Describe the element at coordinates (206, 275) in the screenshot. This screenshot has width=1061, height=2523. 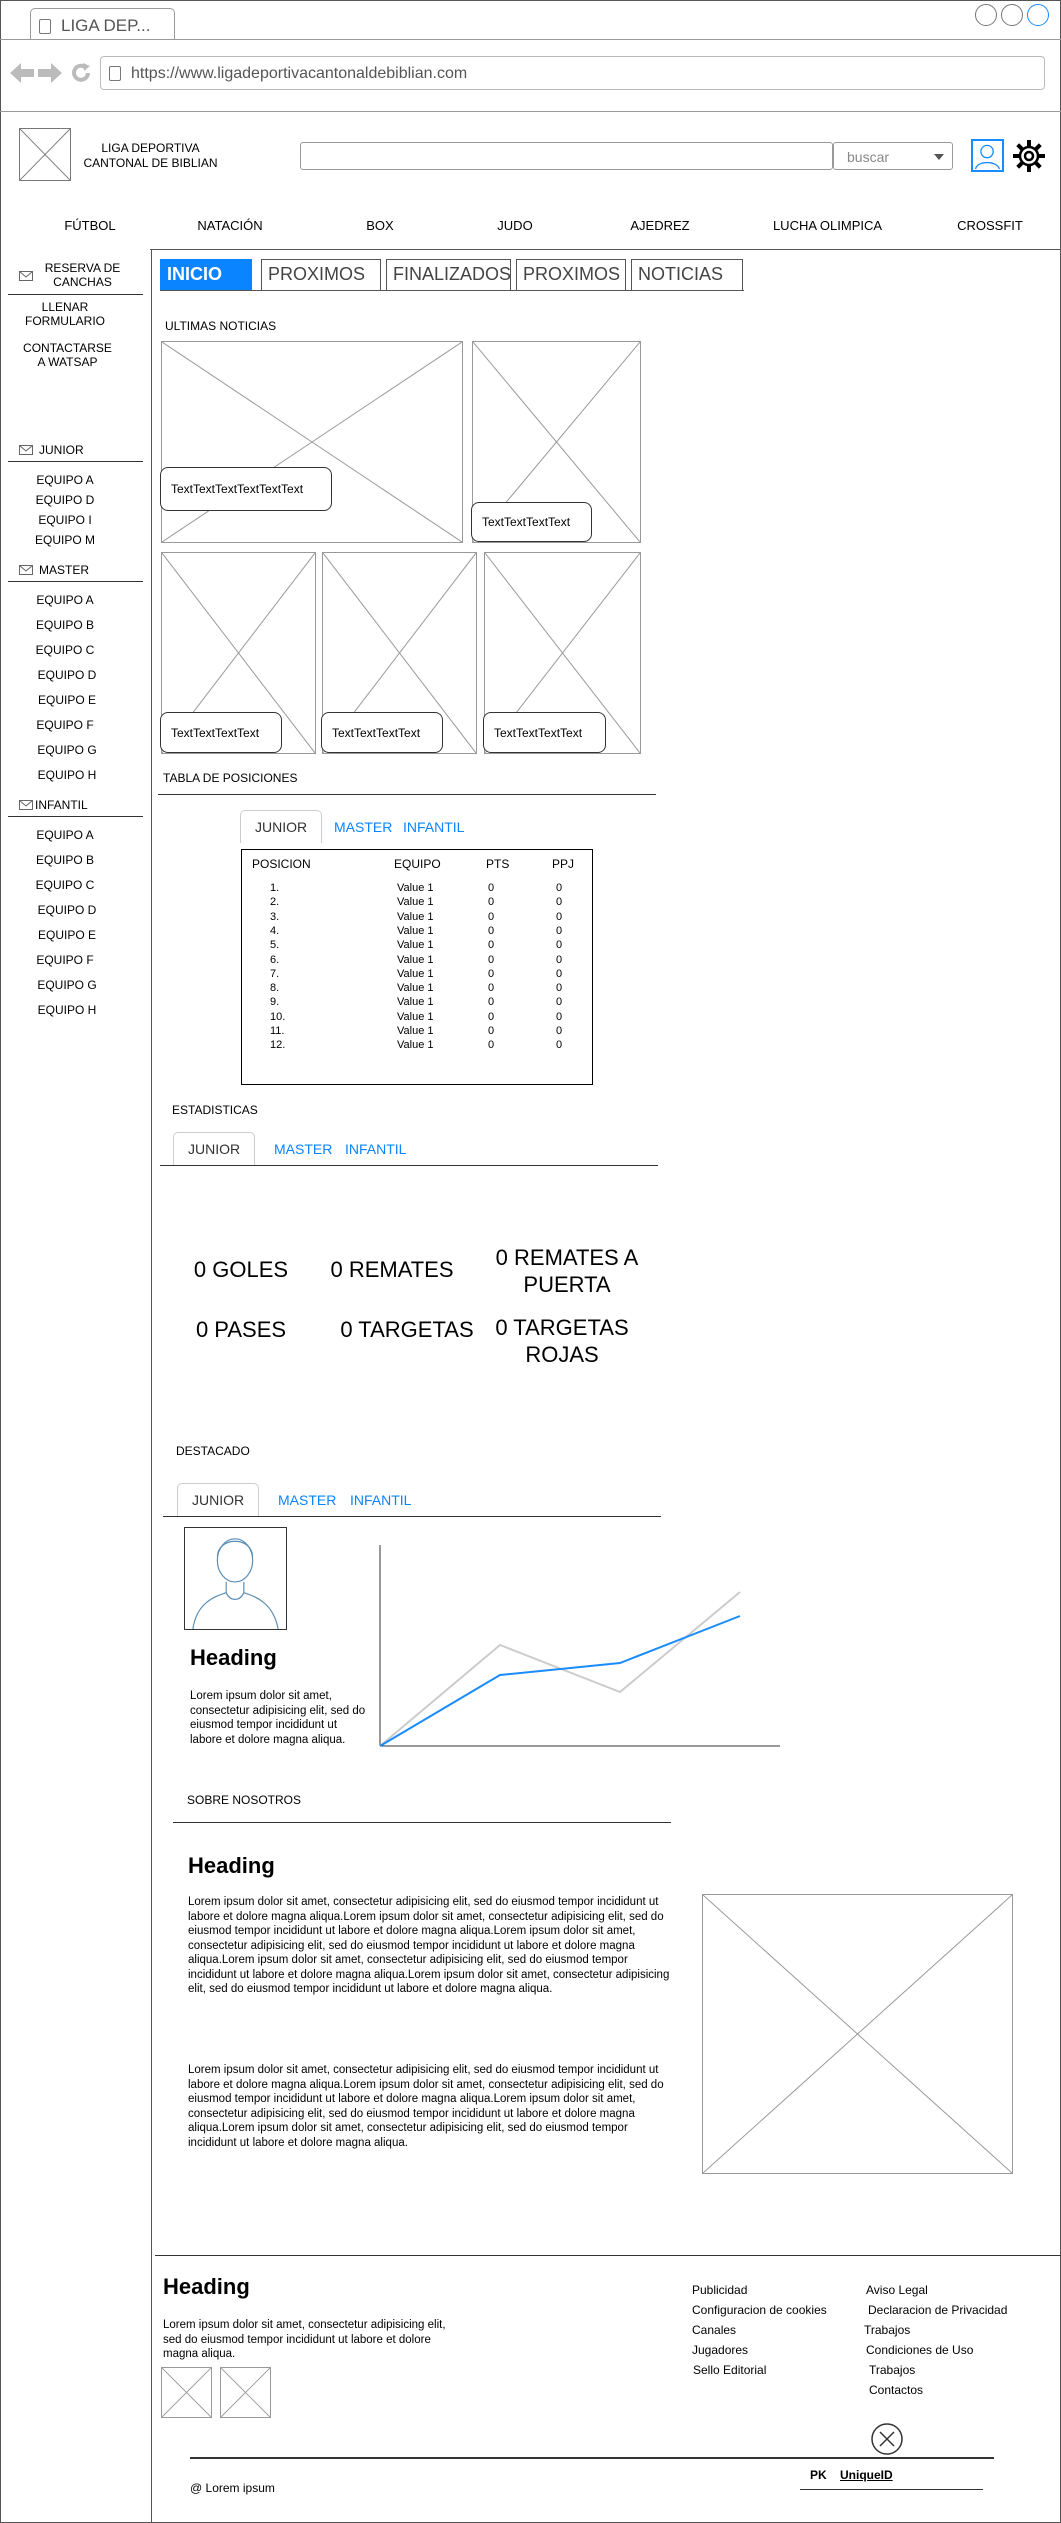
I see `tab-inicio: INICIO` at that location.